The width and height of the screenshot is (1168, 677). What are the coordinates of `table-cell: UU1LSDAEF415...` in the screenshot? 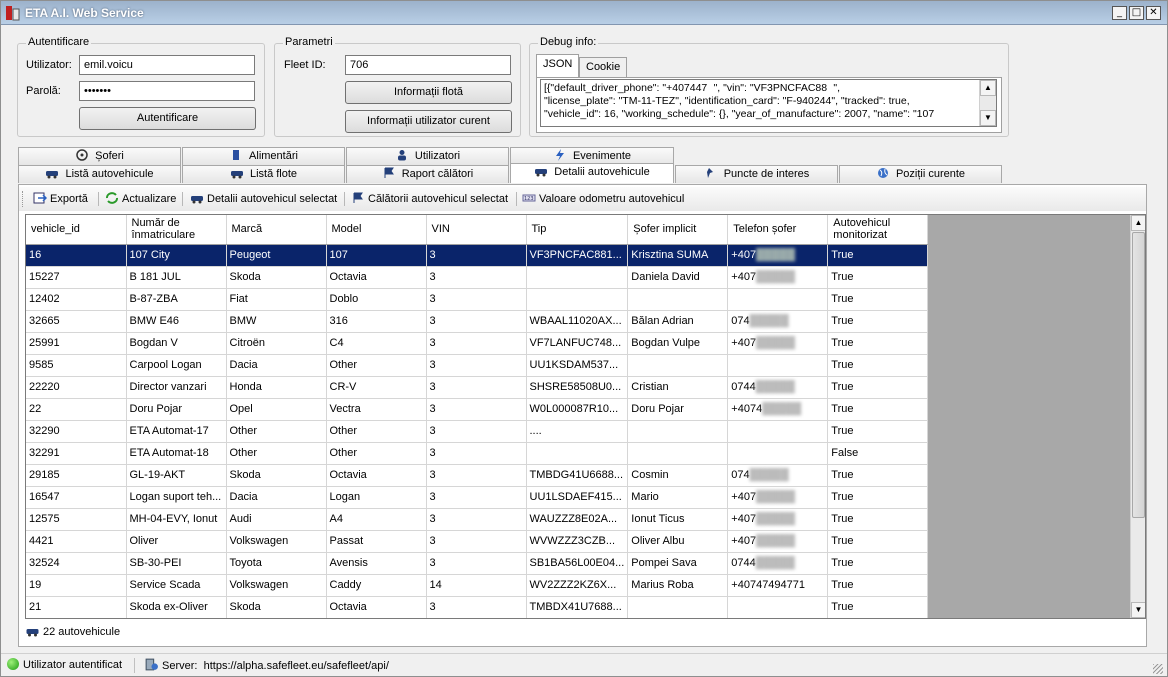 It's located at (577, 497).